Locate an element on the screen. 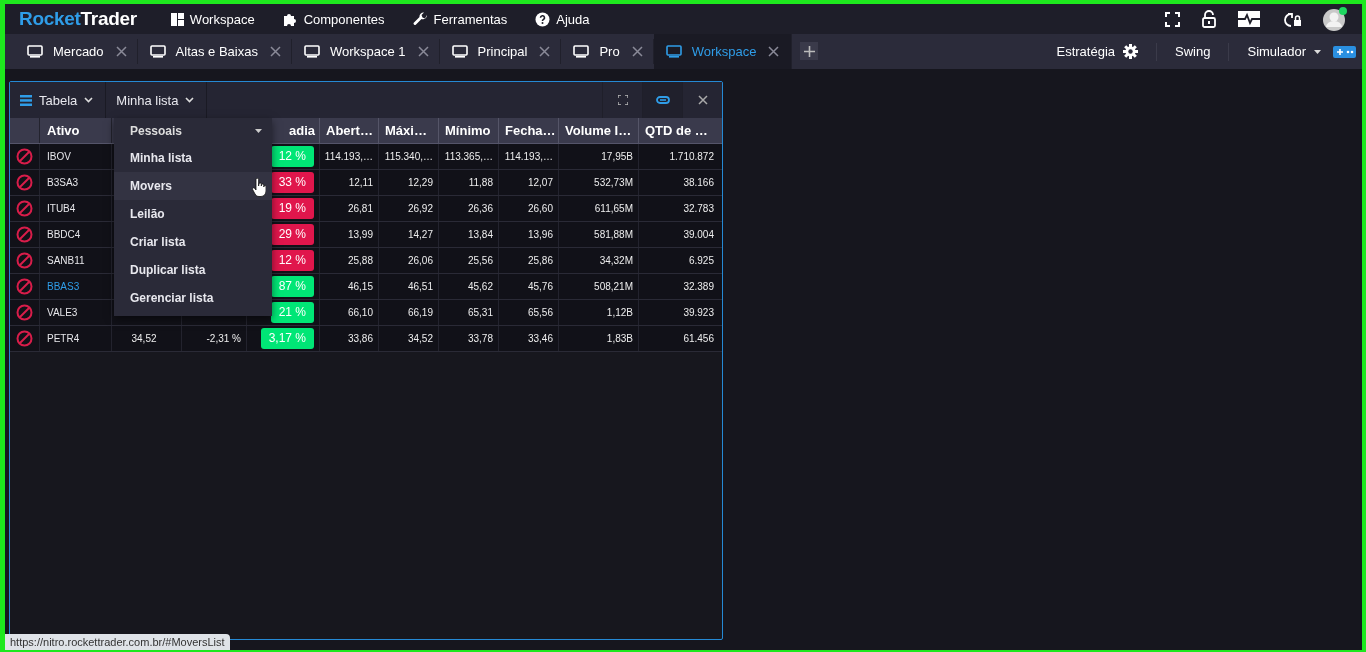  workspace-tab: Mercado is located at coordinates (76, 51).